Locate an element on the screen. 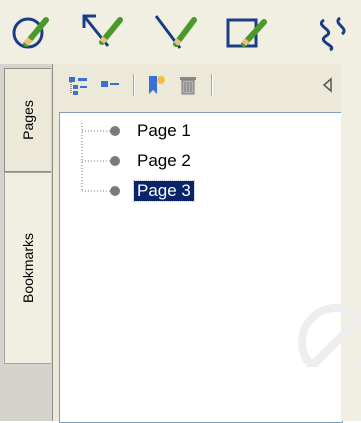 Image resolution: width=361 pixels, height=423 pixels. page-item-label: Page 3 is located at coordinates (164, 191).